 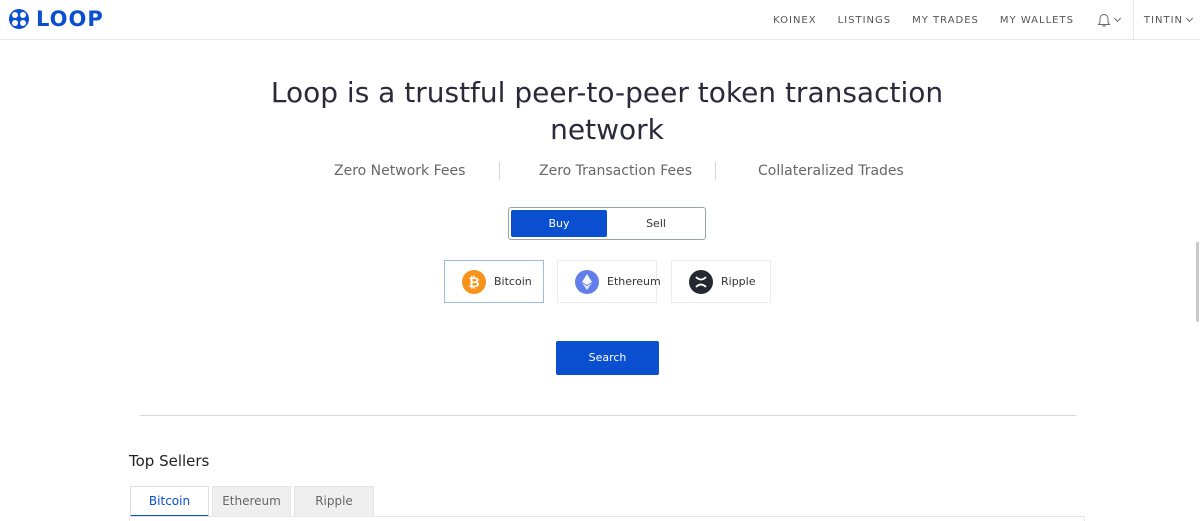 I want to click on tab-ethereum: Ethereum, so click(x=251, y=501).